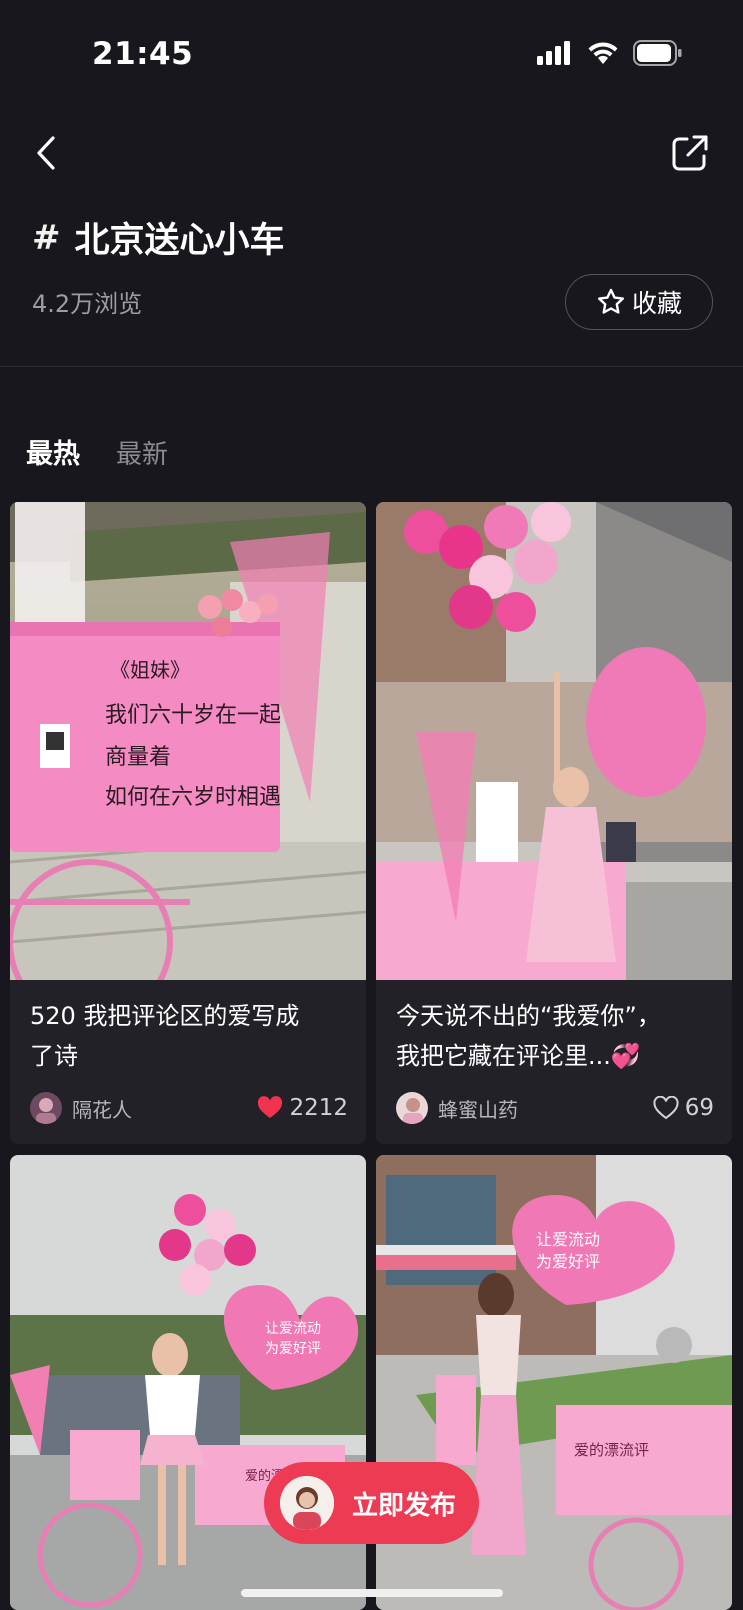 This screenshot has width=743, height=1610. What do you see at coordinates (656, 303) in the screenshot?
I see `favorite-label: 收藏` at bounding box center [656, 303].